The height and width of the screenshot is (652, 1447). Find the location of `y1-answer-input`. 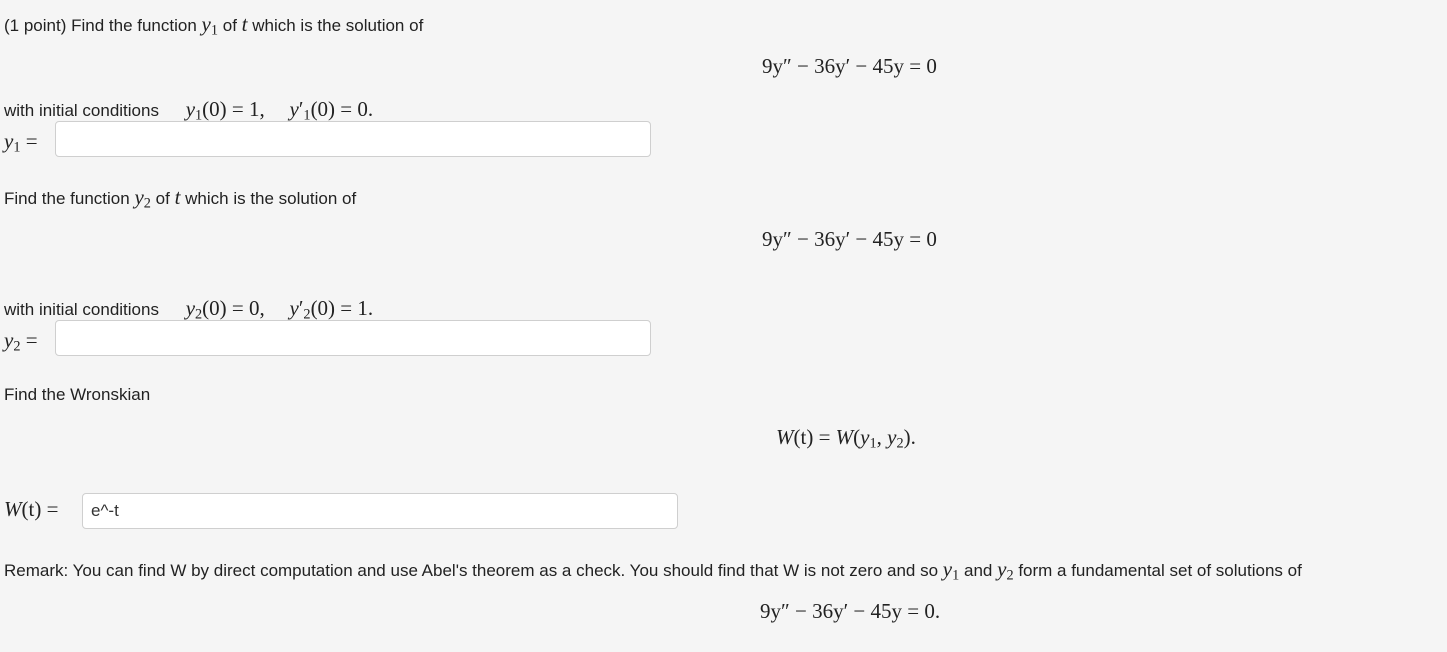

y1-answer-input is located at coordinates (353, 139).